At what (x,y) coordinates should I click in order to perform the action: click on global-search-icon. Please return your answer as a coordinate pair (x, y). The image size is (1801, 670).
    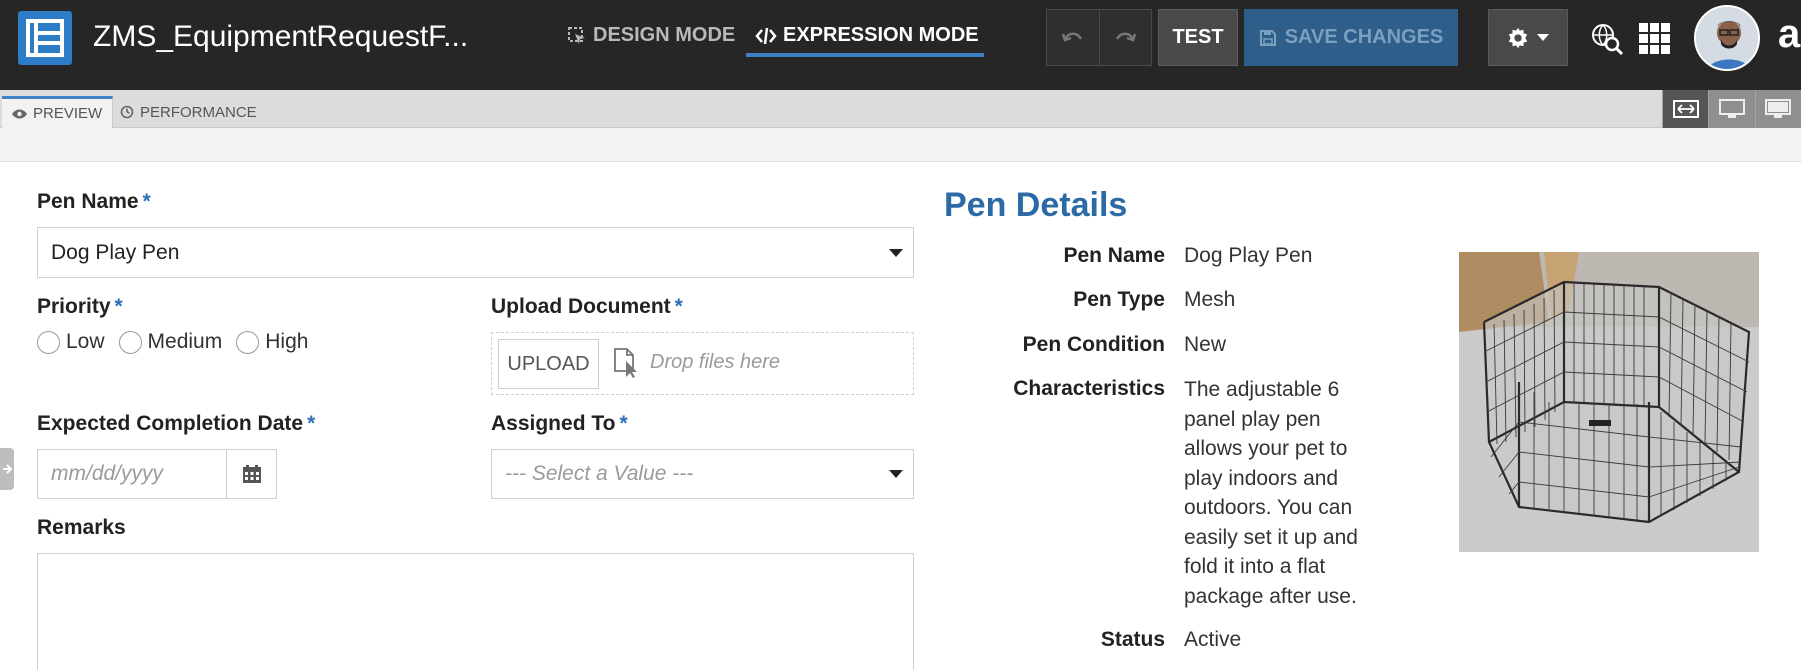
    Looking at the image, I should click on (1607, 39).